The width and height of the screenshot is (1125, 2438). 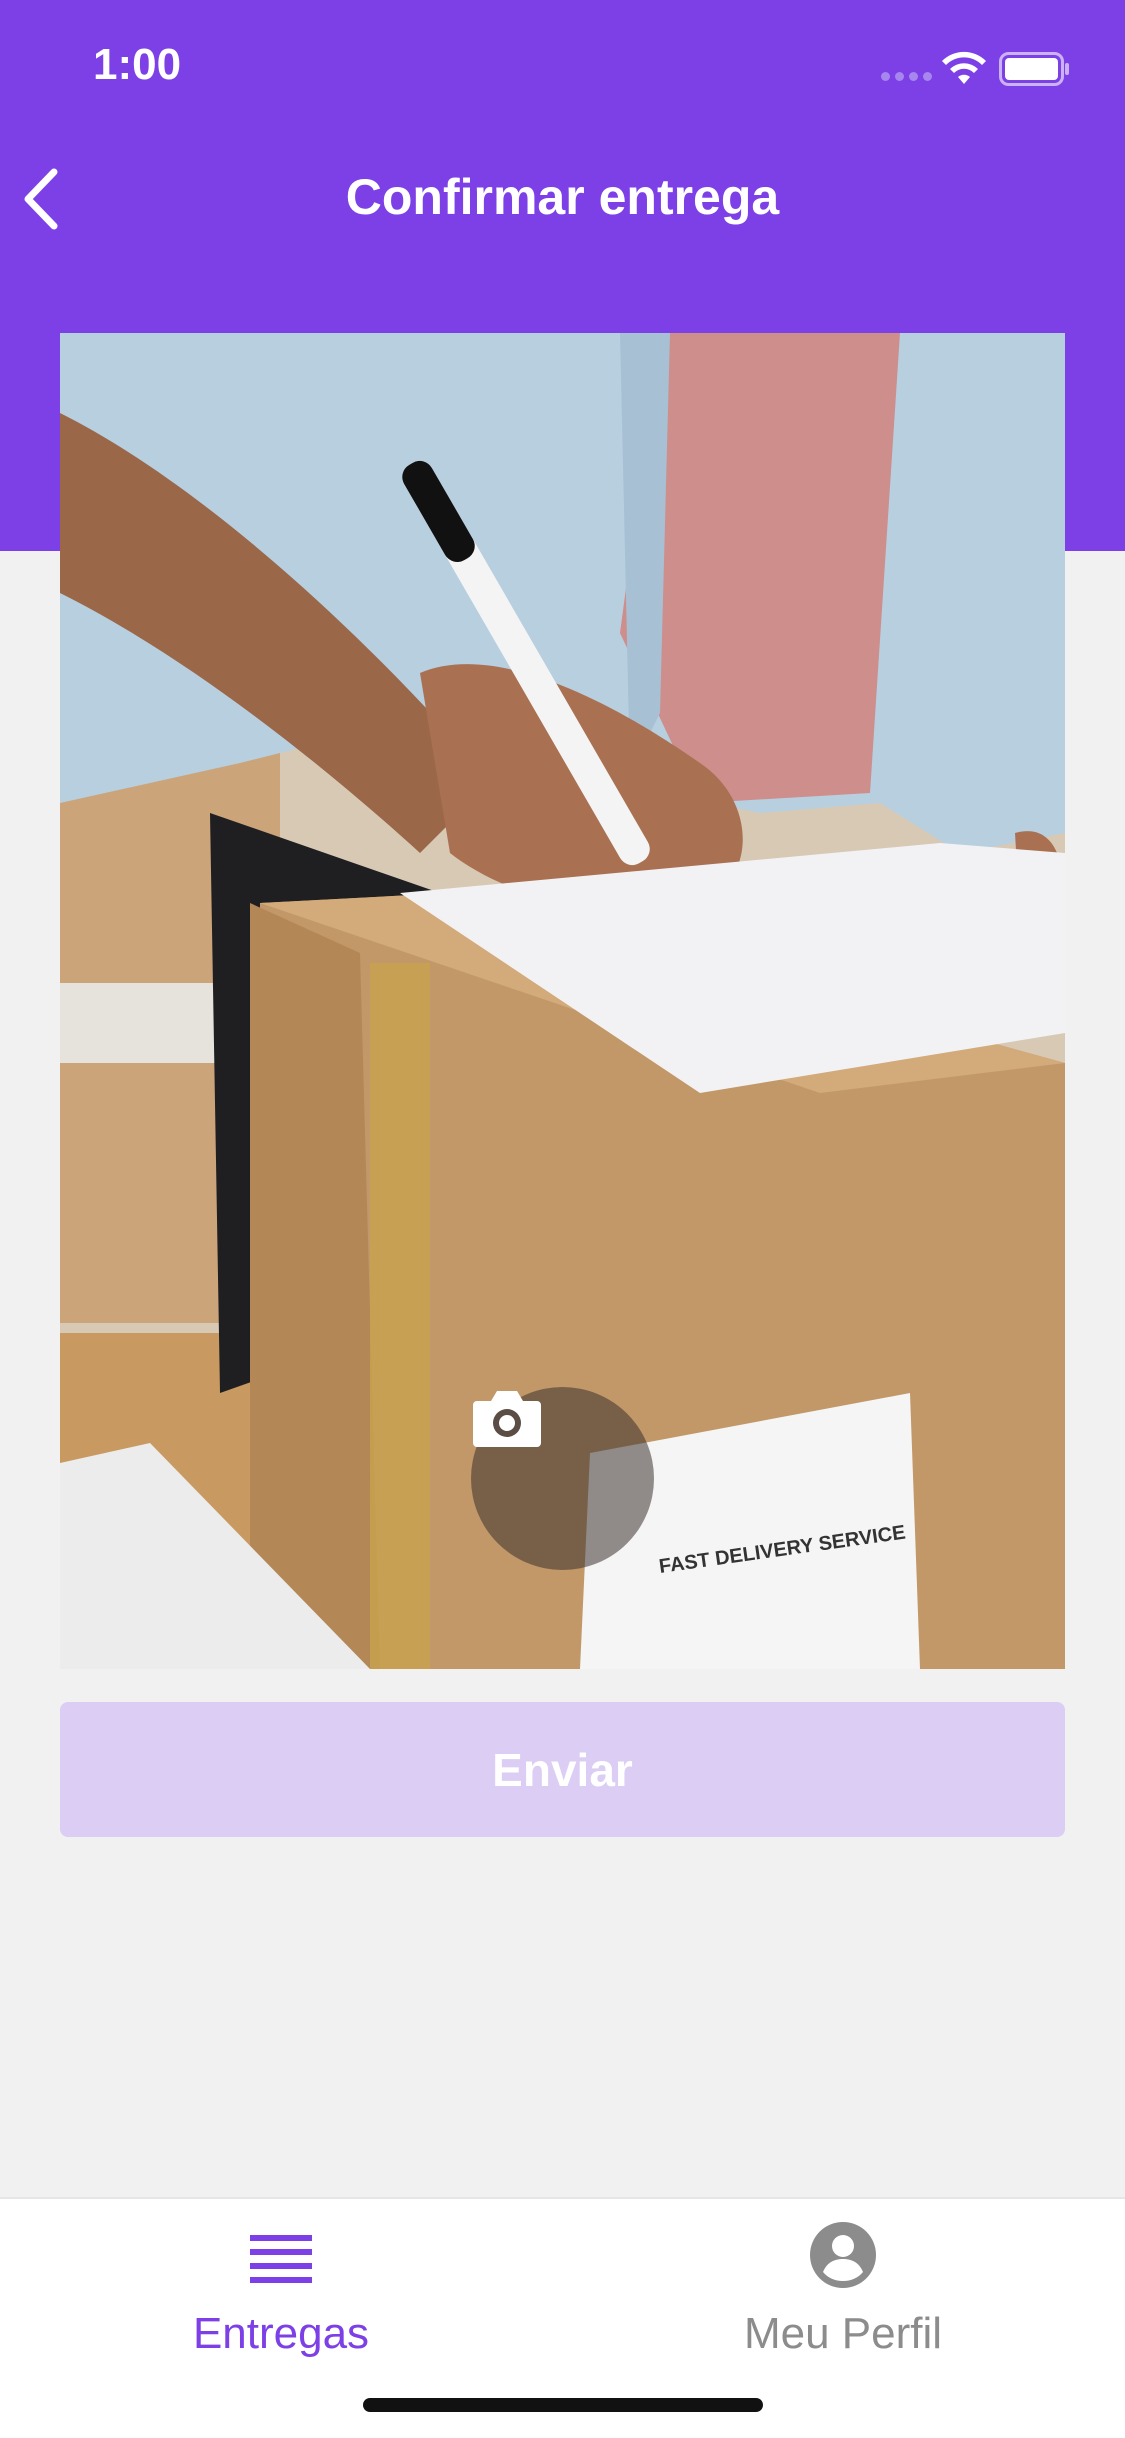 What do you see at coordinates (843, 2255) in the screenshot?
I see `account-circle-icon` at bounding box center [843, 2255].